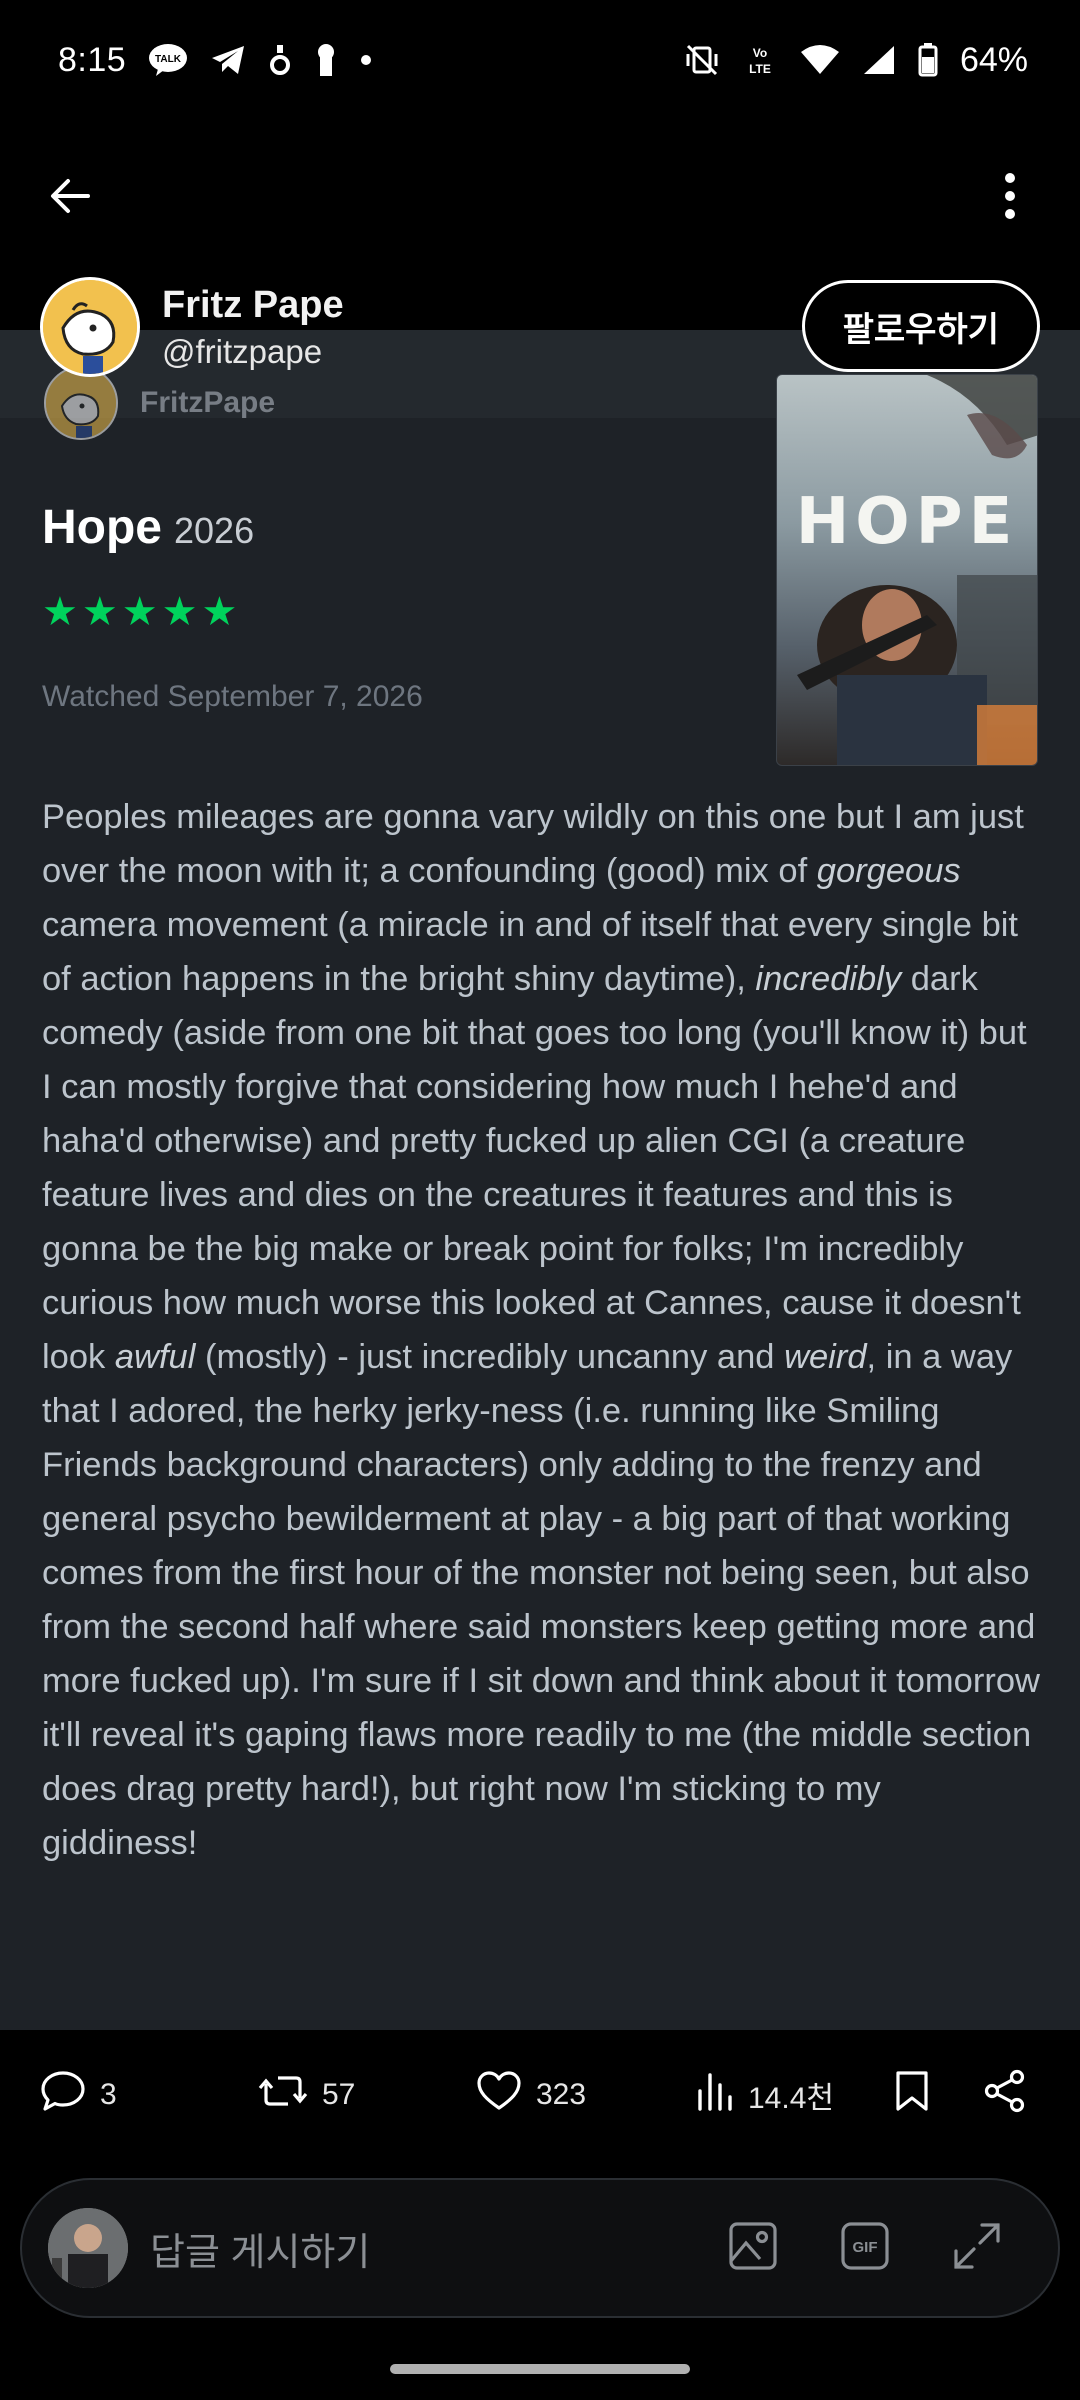  I want to click on dot-icon, so click(366, 60).